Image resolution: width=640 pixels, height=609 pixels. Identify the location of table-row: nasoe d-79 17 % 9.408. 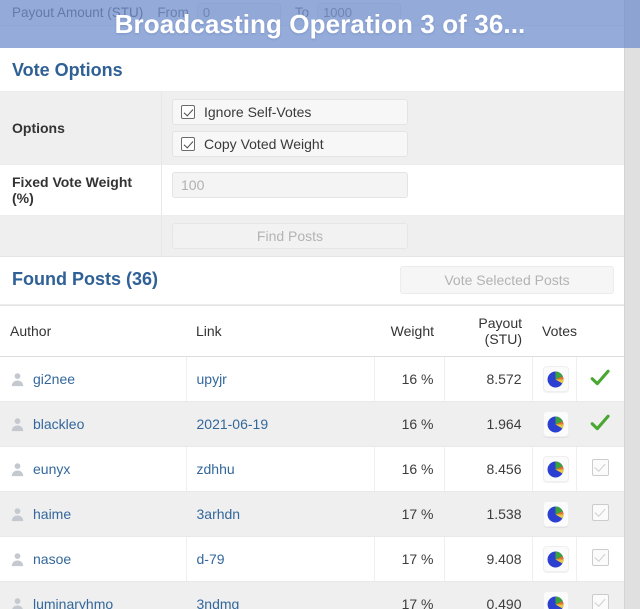
(312, 559).